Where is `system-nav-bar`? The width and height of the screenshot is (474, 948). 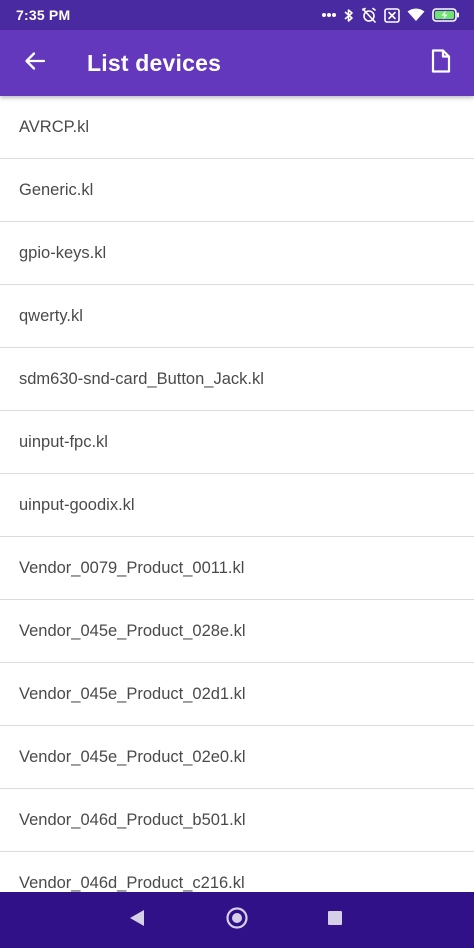 system-nav-bar is located at coordinates (237, 920).